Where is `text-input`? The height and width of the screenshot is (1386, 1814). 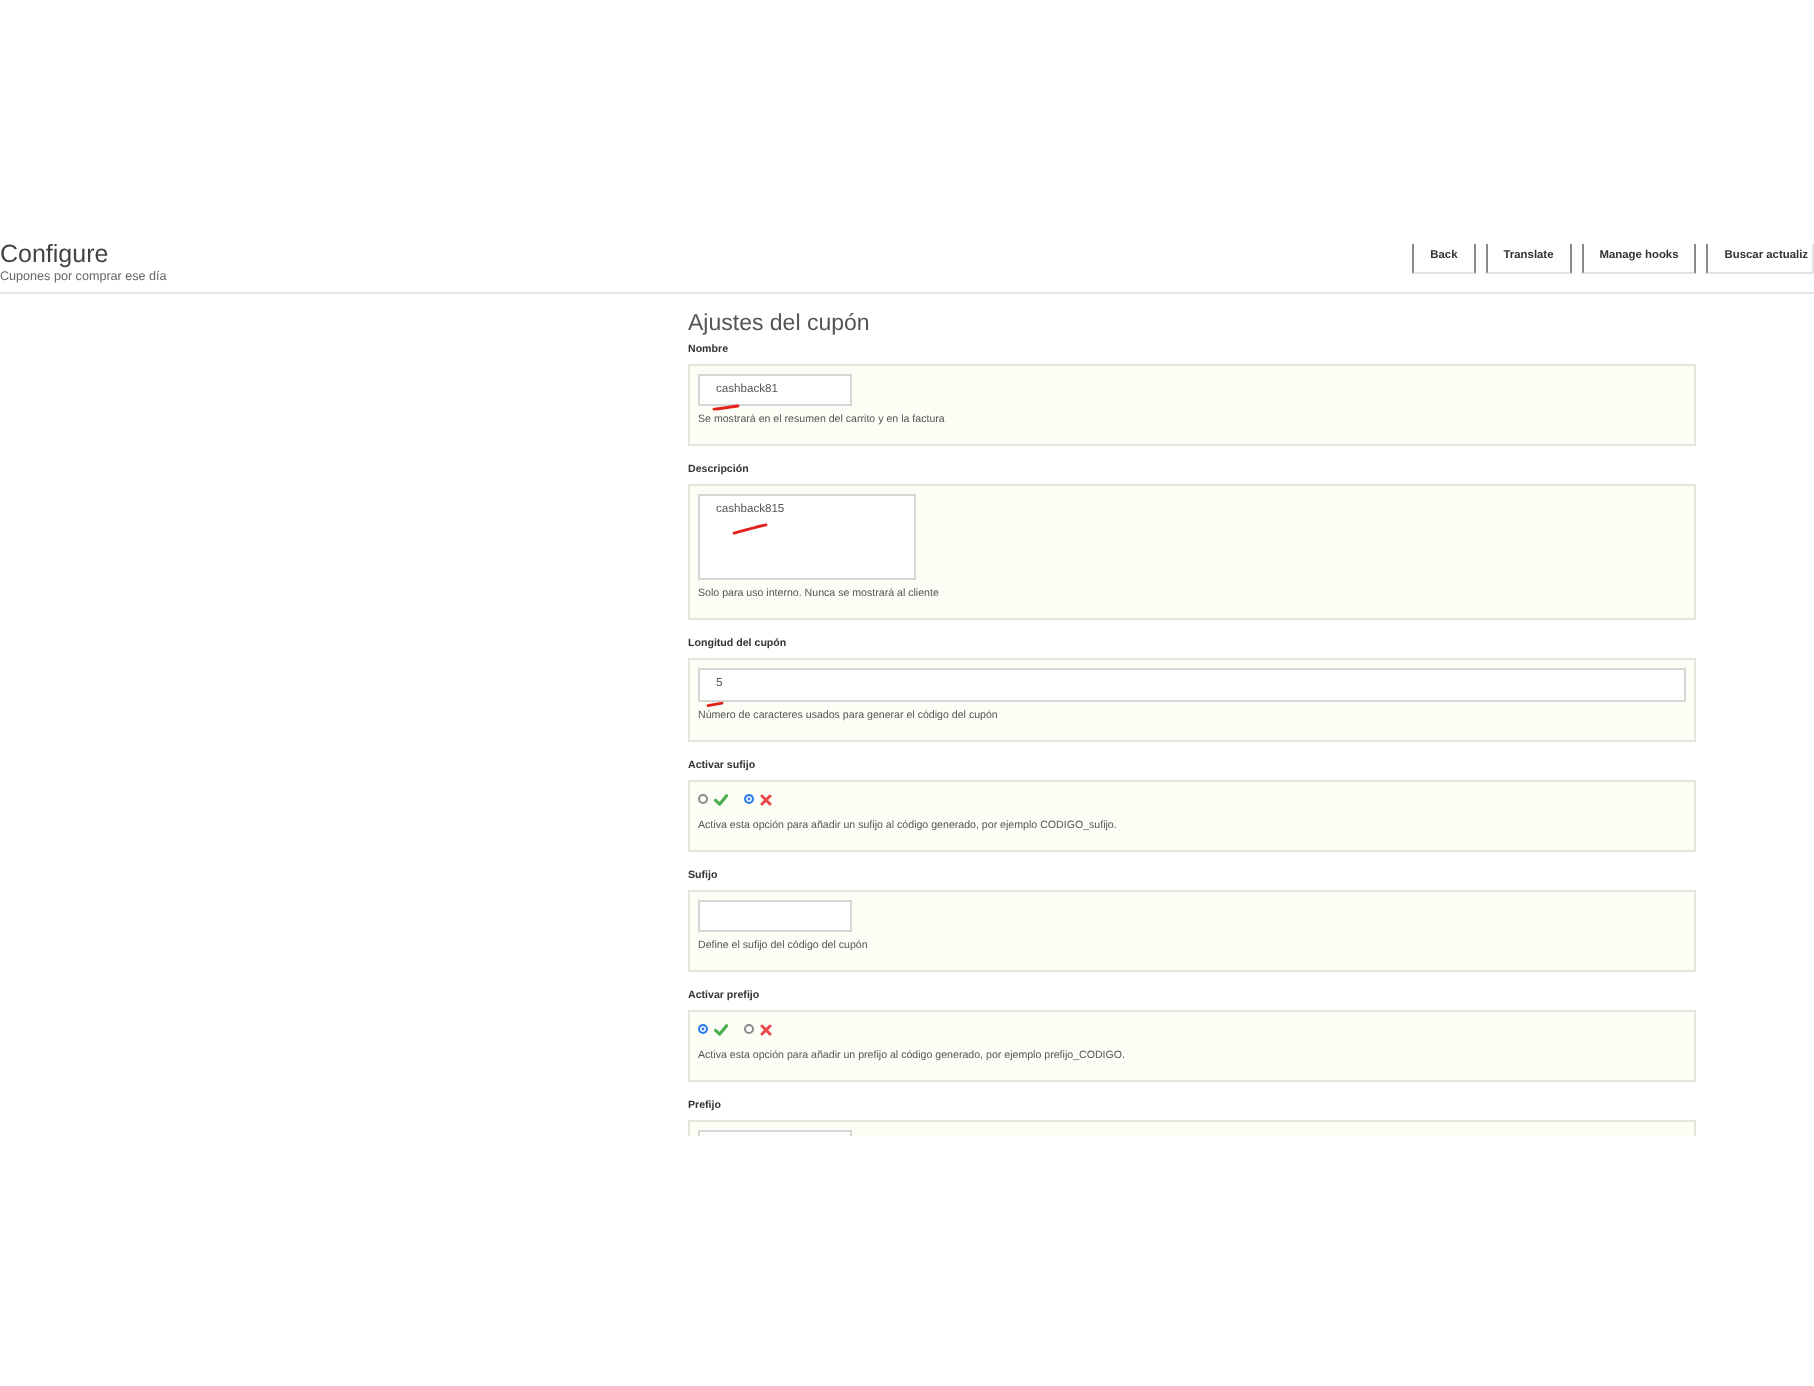 text-input is located at coordinates (775, 916).